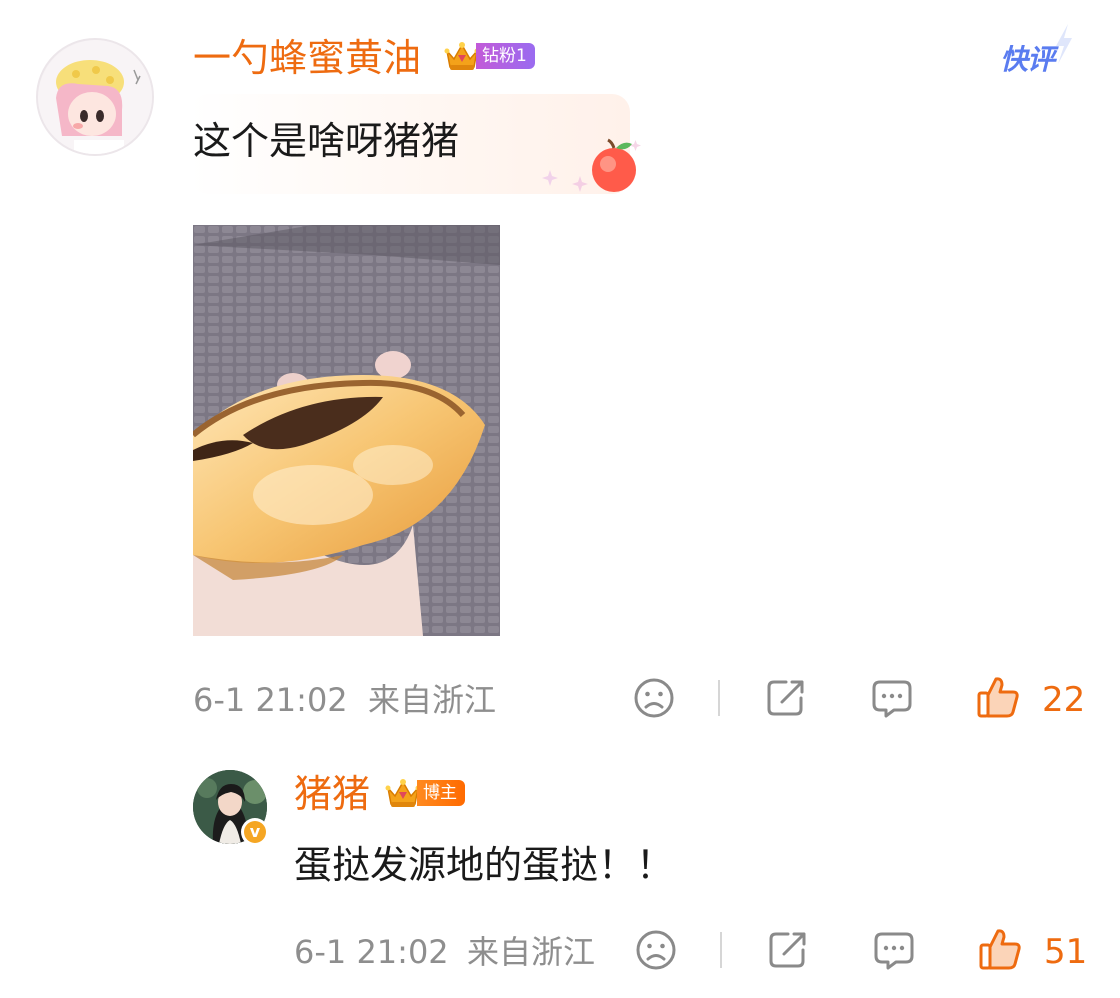 The height and width of the screenshot is (998, 1120). What do you see at coordinates (1036, 52) in the screenshot?
I see `quick-review-button: 快评` at bounding box center [1036, 52].